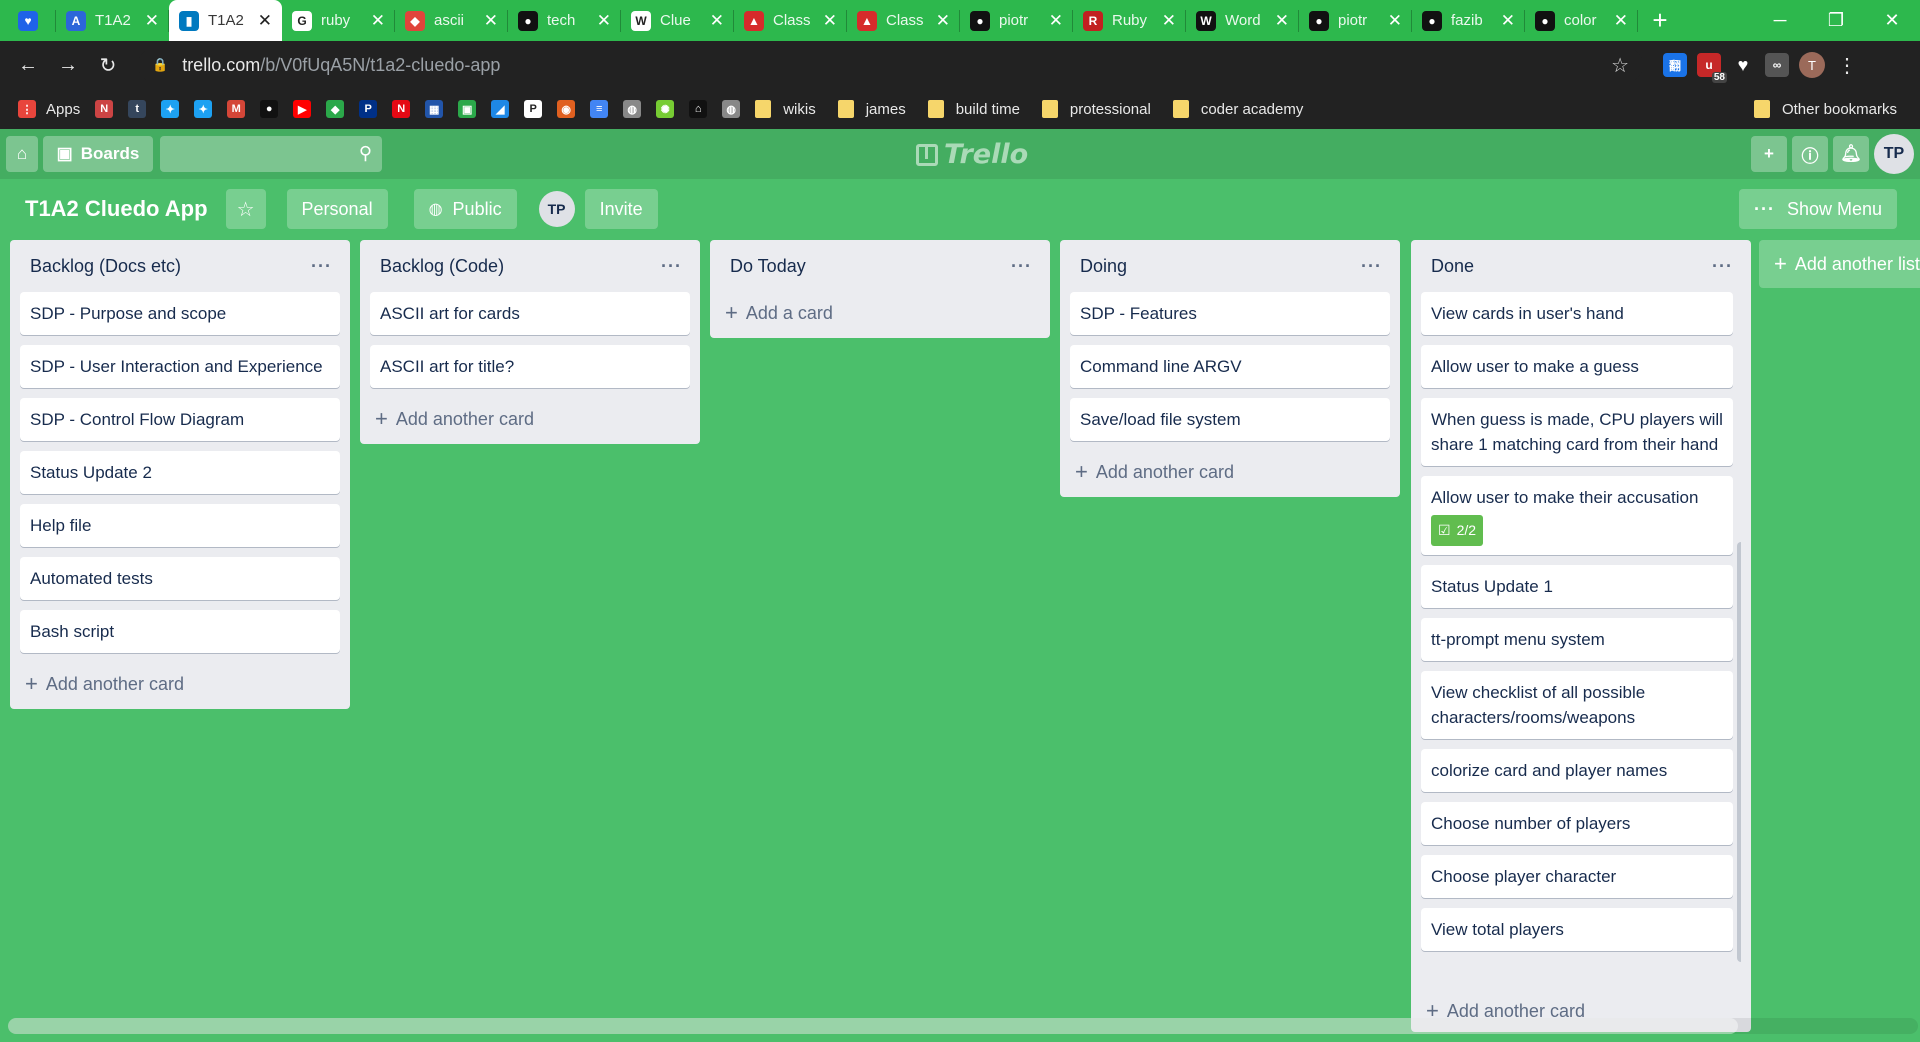 This screenshot has width=1920, height=1042. I want to click on list-title: Done, so click(1452, 266).